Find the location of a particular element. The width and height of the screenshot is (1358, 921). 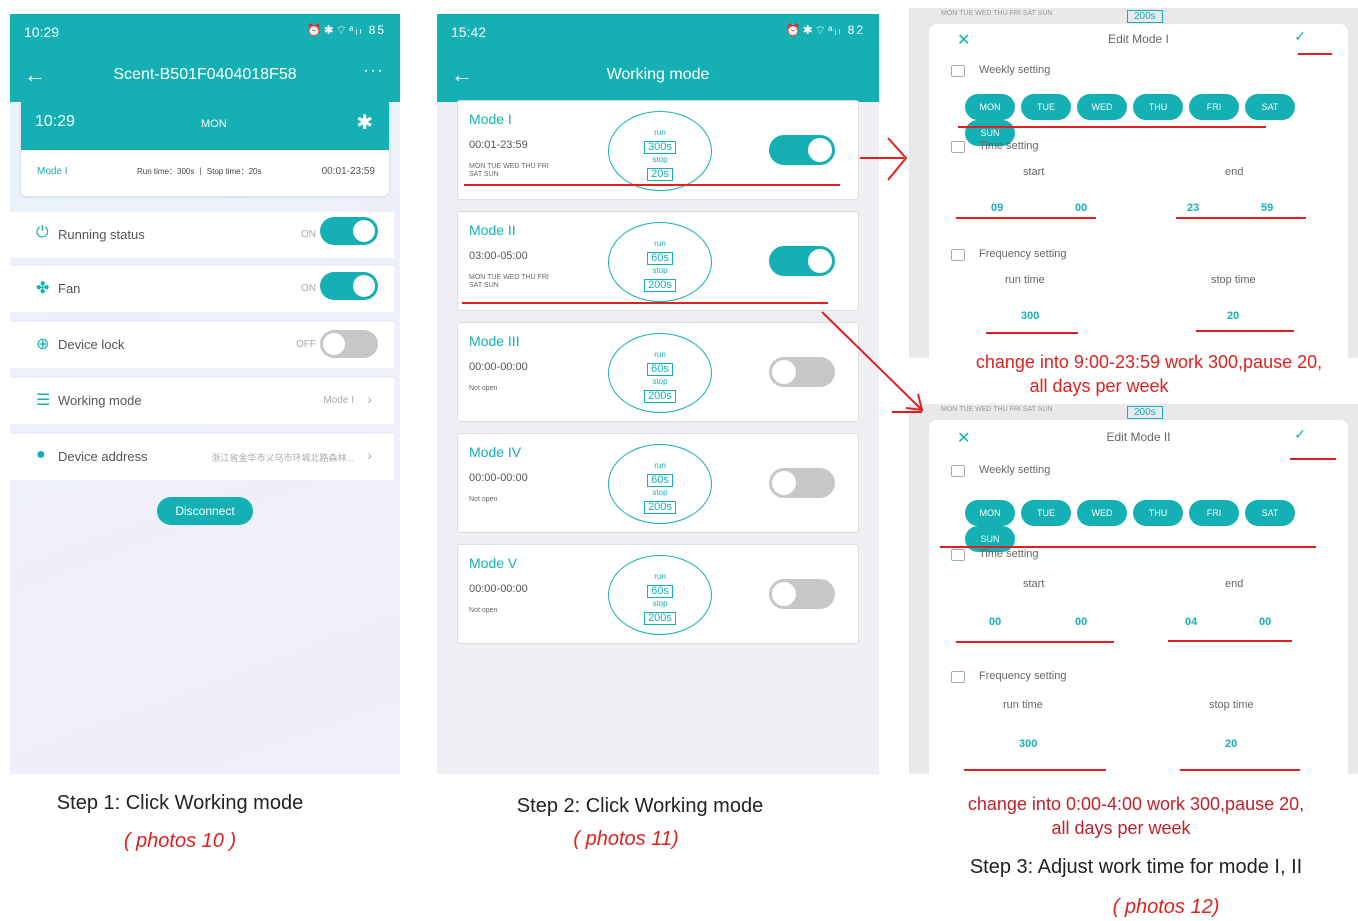

step1-photos: ( photos 10 ) is located at coordinates (180, 841).